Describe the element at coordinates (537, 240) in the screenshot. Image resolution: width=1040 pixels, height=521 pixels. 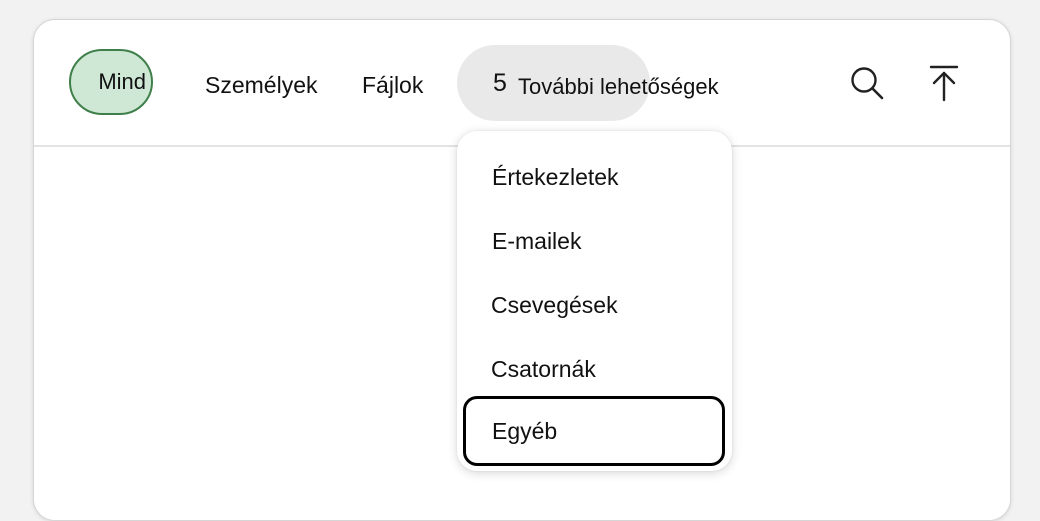
I see `menu-item-label: E-mailek` at that location.